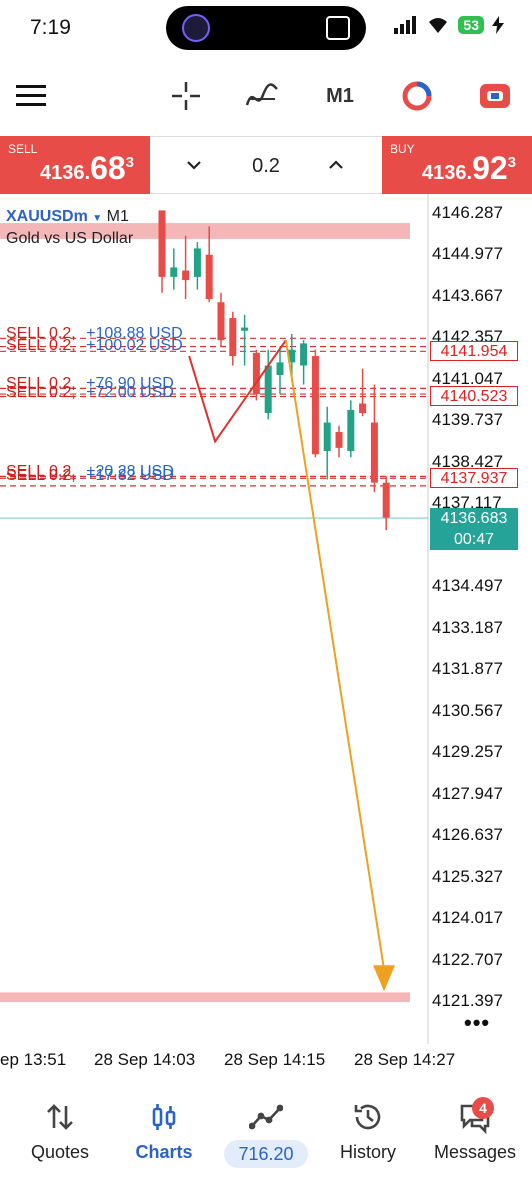  I want to click on indicators-button, so click(262, 96).